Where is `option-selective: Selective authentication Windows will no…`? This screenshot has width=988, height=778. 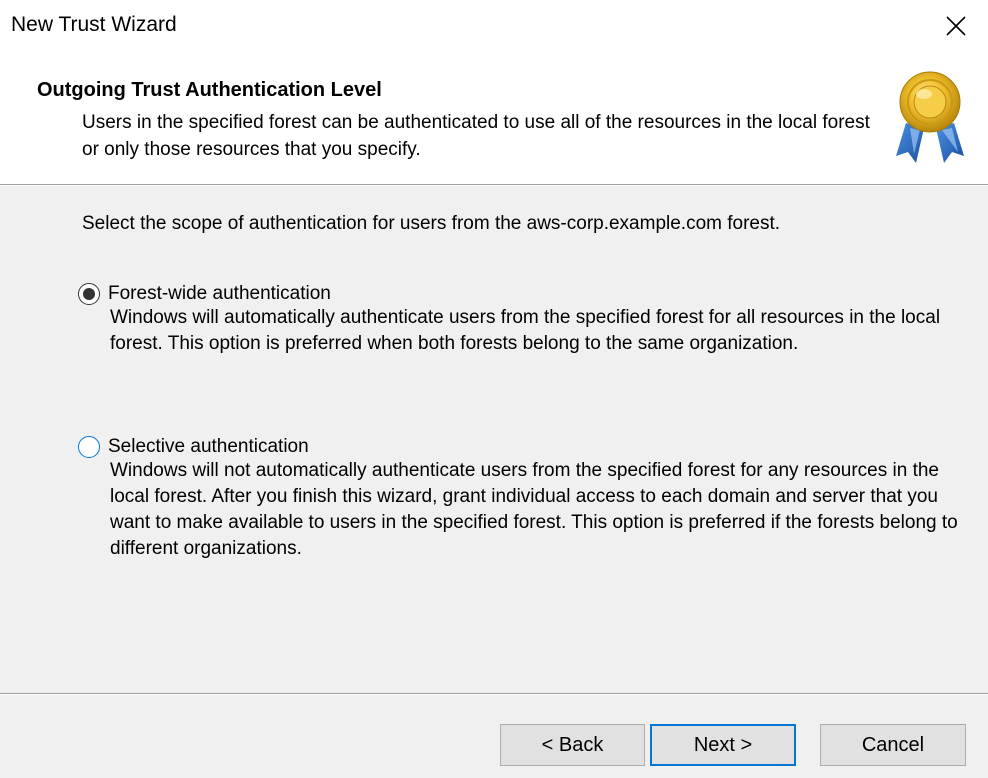 option-selective: Selective authentication Windows will no… is located at coordinates (518, 499).